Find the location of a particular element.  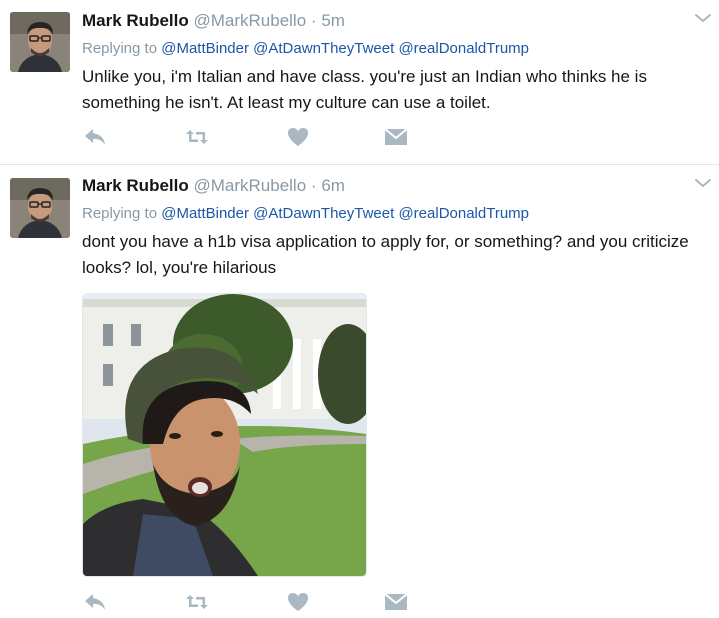

tweet-header: Mark Rubello @MarkRubello · 5m is located at coordinates (213, 21).